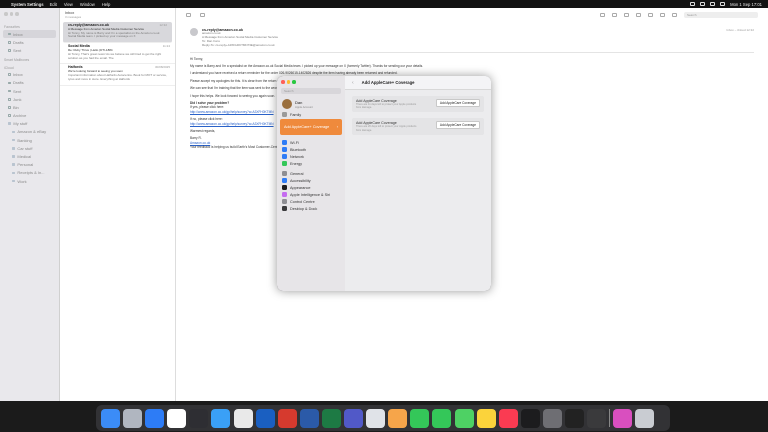 This screenshot has height=432, width=768. I want to click on inbox-icon, so click(9, 34).